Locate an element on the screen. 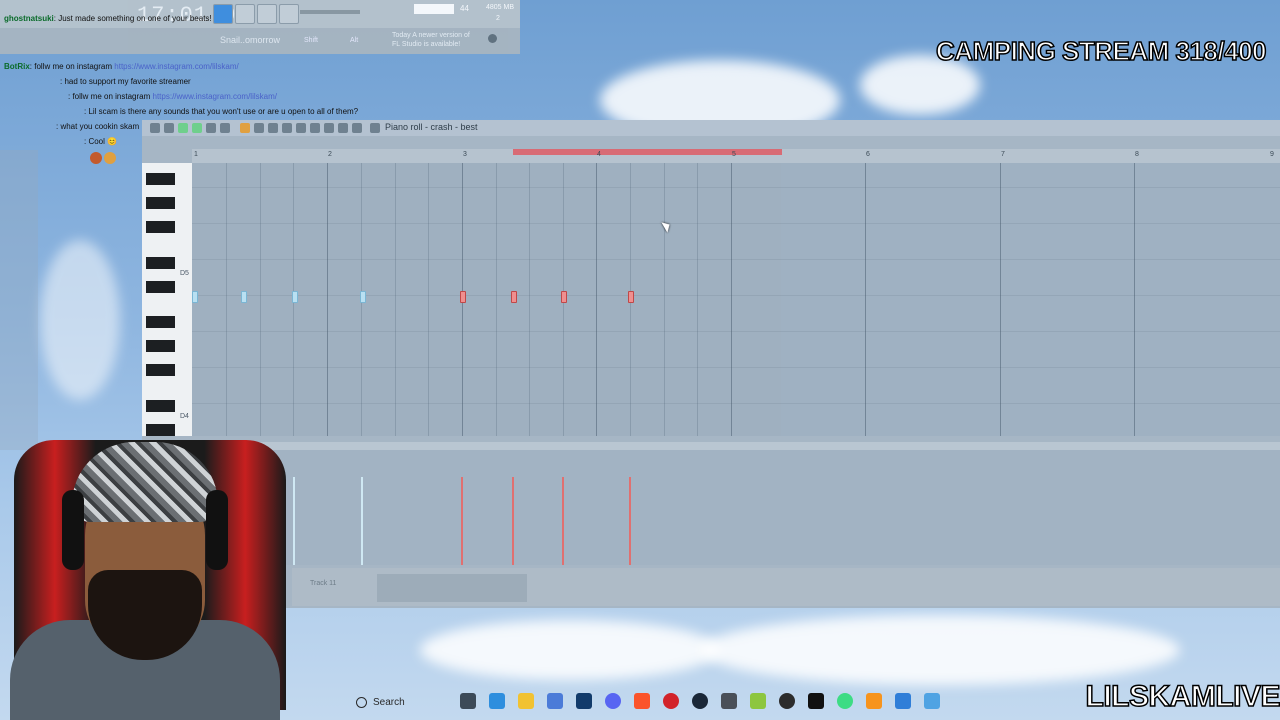 This screenshot has height=720, width=1280. emote-icon is located at coordinates (96, 158).